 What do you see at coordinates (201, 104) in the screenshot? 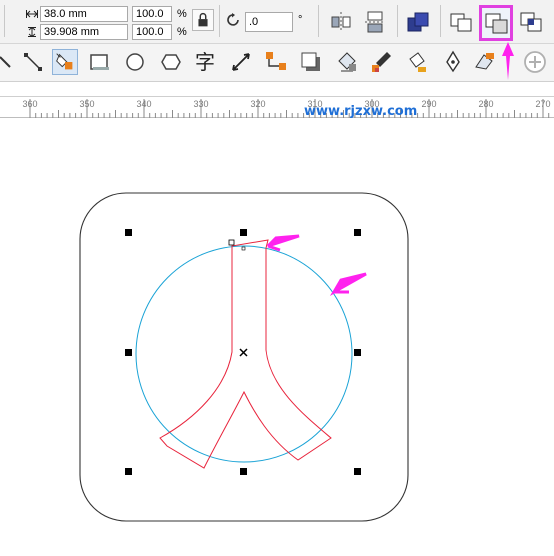
I see `ruler-label: 330` at bounding box center [201, 104].